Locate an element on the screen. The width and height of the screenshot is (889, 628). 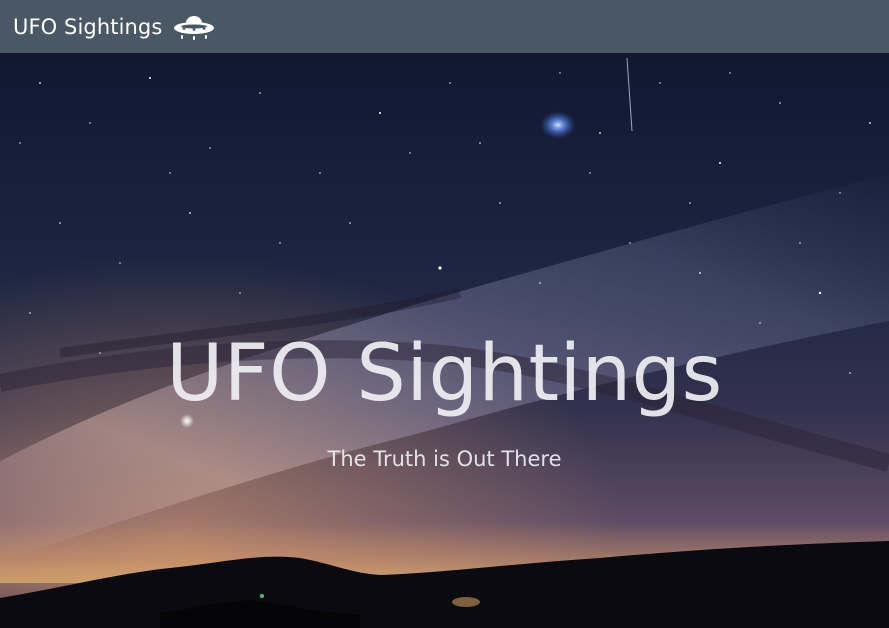
brand-title: UFO Sightings is located at coordinates (88, 26).